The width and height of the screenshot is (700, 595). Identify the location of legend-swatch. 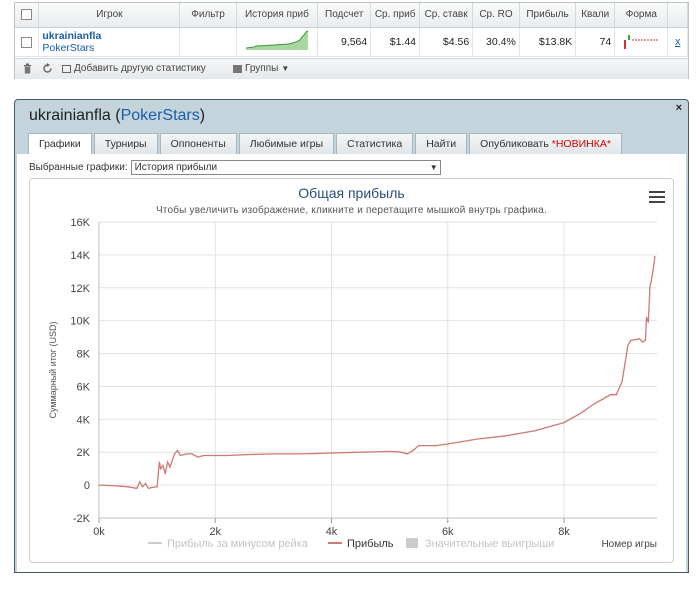
(412, 543).